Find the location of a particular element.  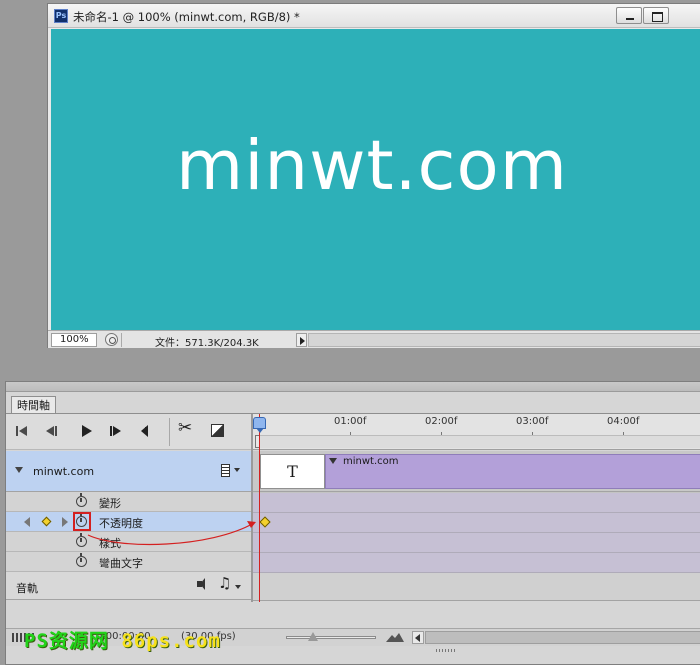

music-note-icon: ♫ is located at coordinates (224, 583).